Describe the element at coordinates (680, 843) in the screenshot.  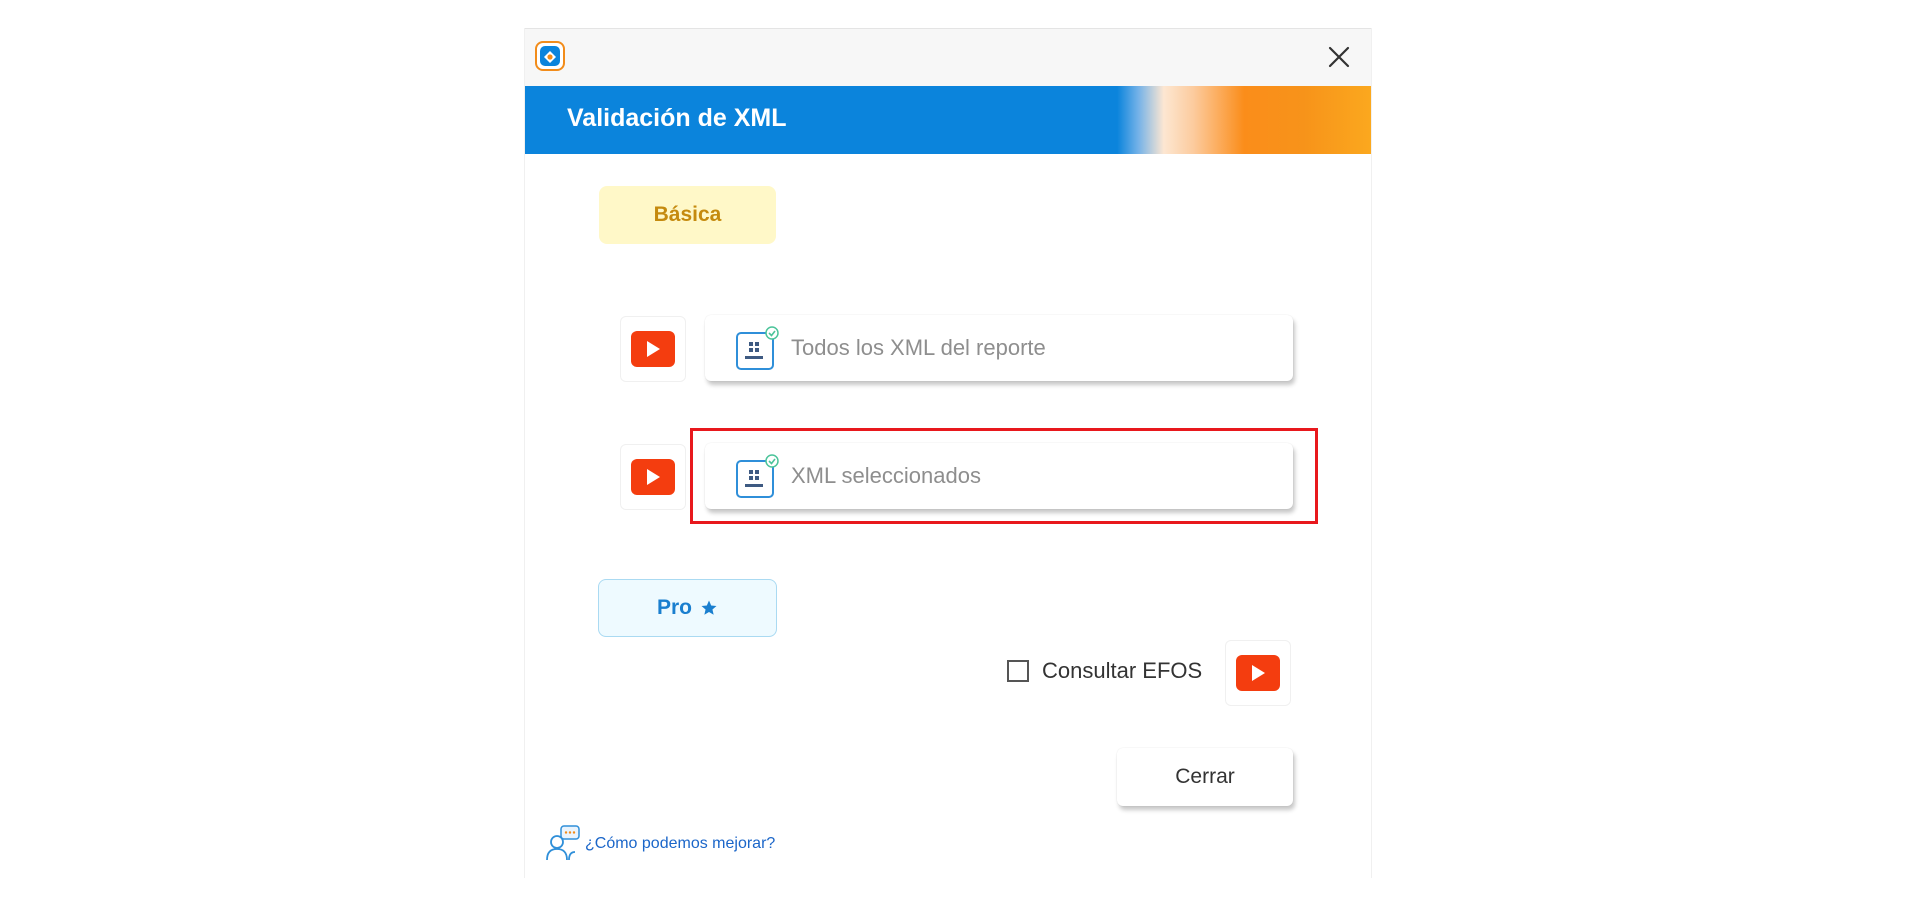
I see `feedback-label: ¿Cómo podemos mejorar?` at that location.